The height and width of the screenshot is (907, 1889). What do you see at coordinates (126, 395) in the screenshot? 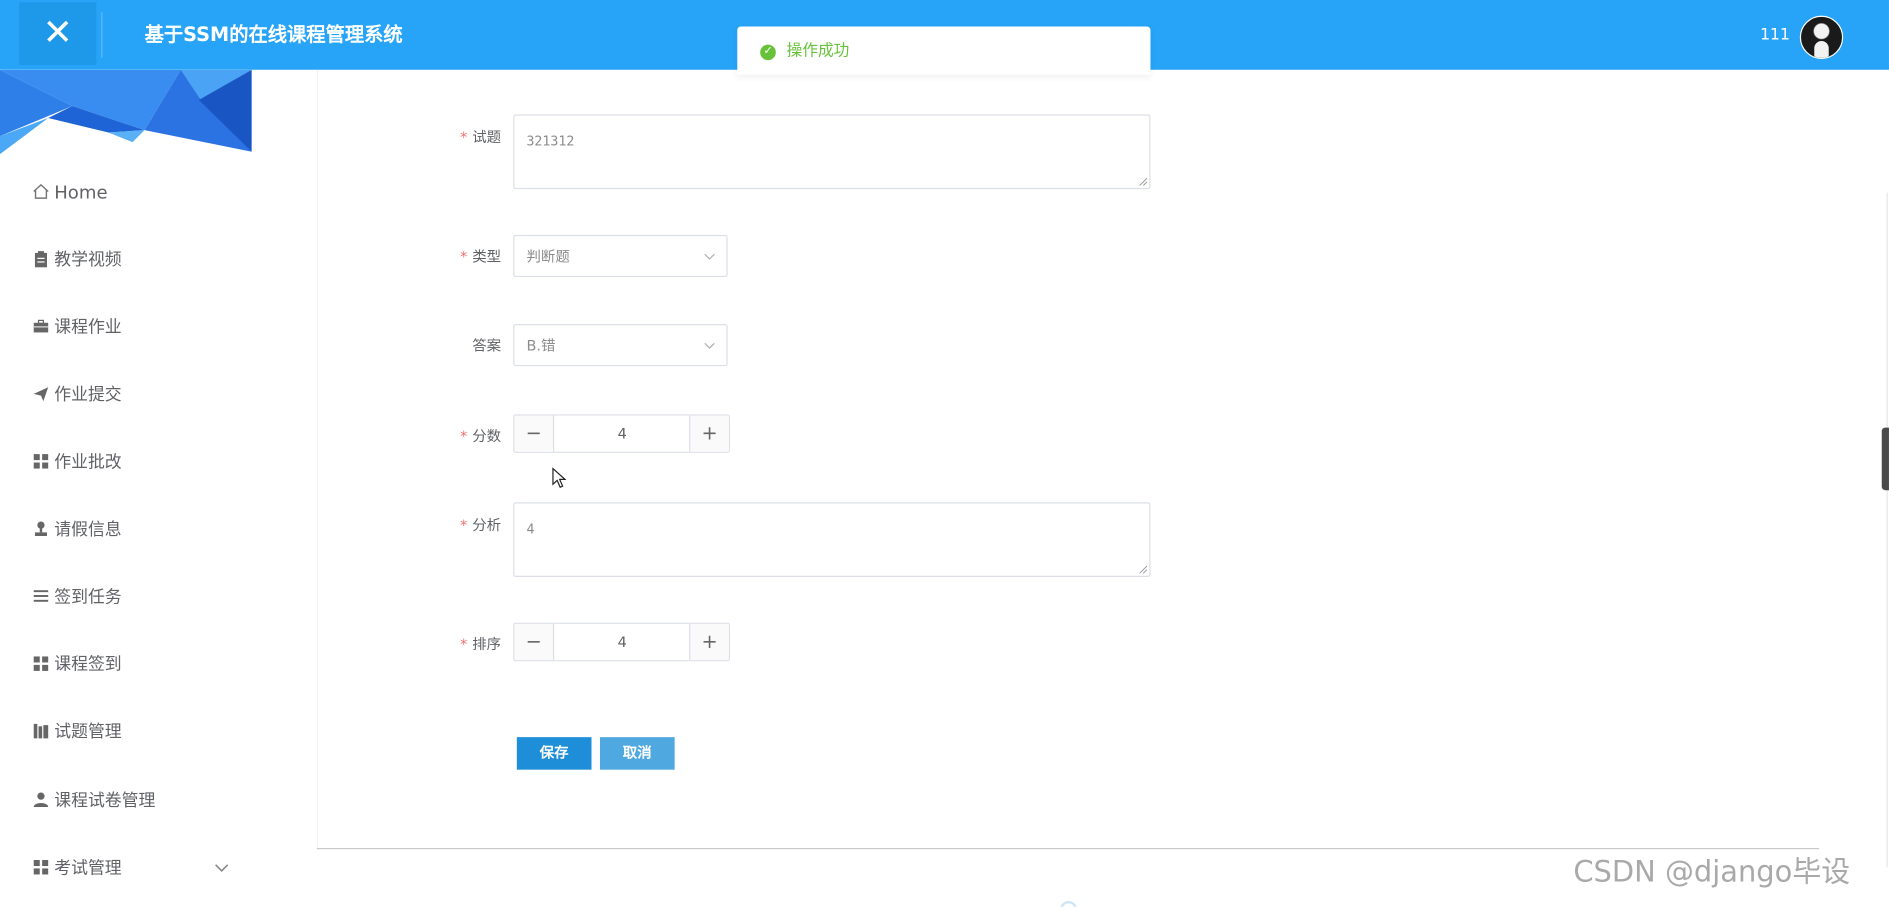
I see `sidebar-item-homework-submit: 作业提交` at bounding box center [126, 395].